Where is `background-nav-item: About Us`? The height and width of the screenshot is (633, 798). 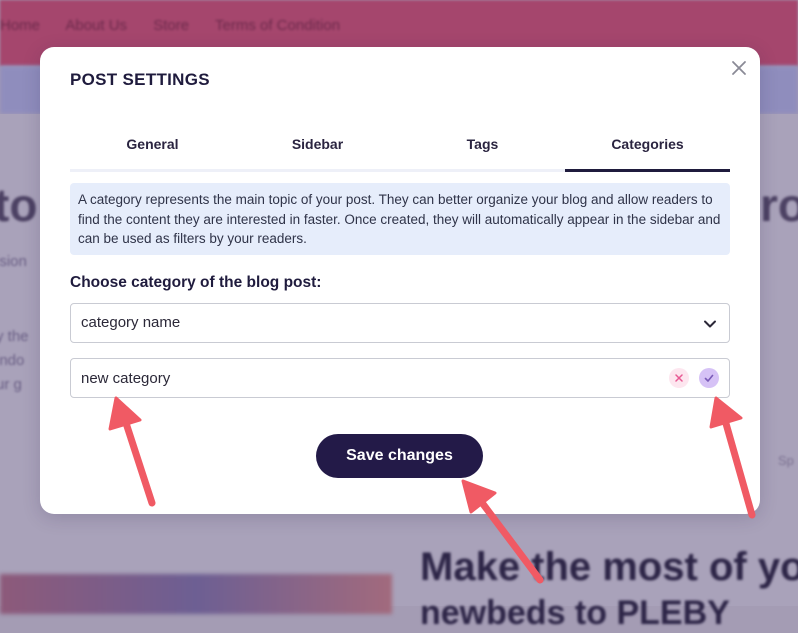
background-nav-item: About Us is located at coordinates (96, 25).